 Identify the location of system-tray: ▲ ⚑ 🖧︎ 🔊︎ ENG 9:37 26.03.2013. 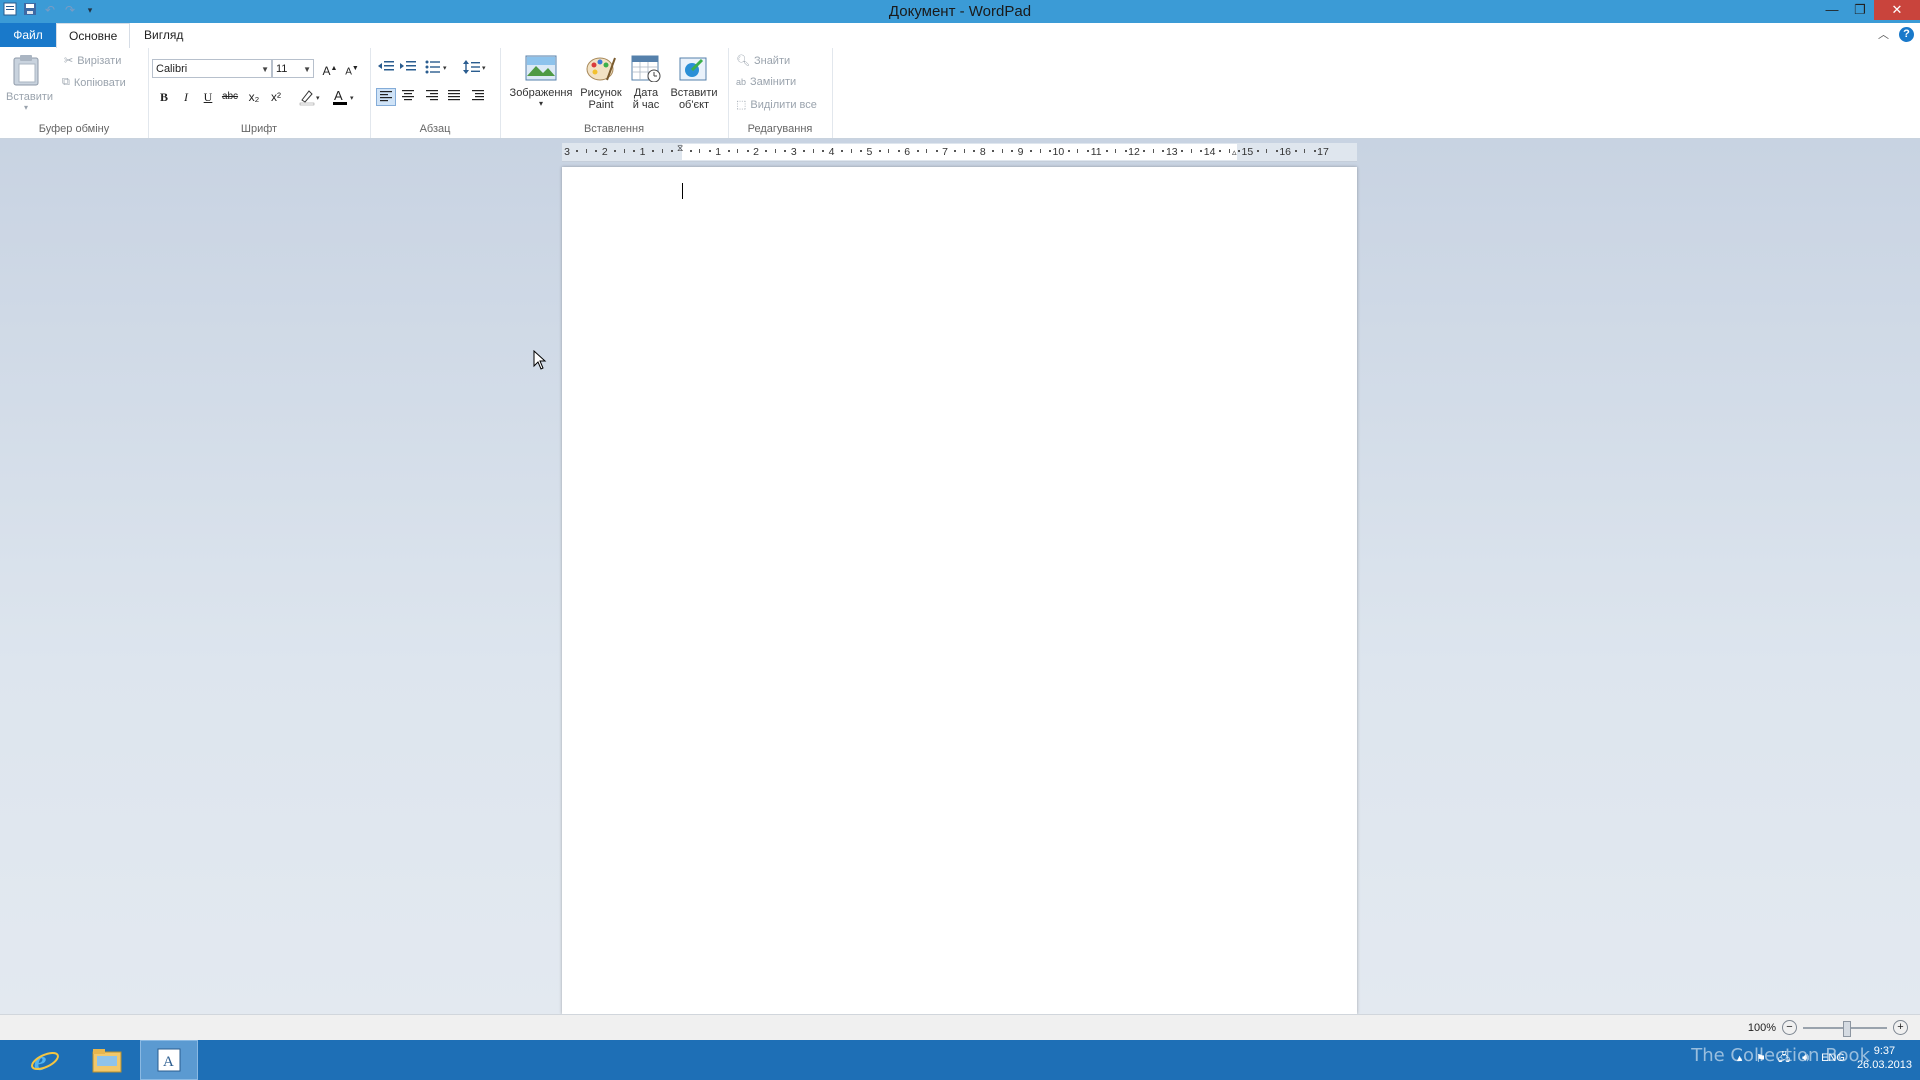
(1823, 1058).